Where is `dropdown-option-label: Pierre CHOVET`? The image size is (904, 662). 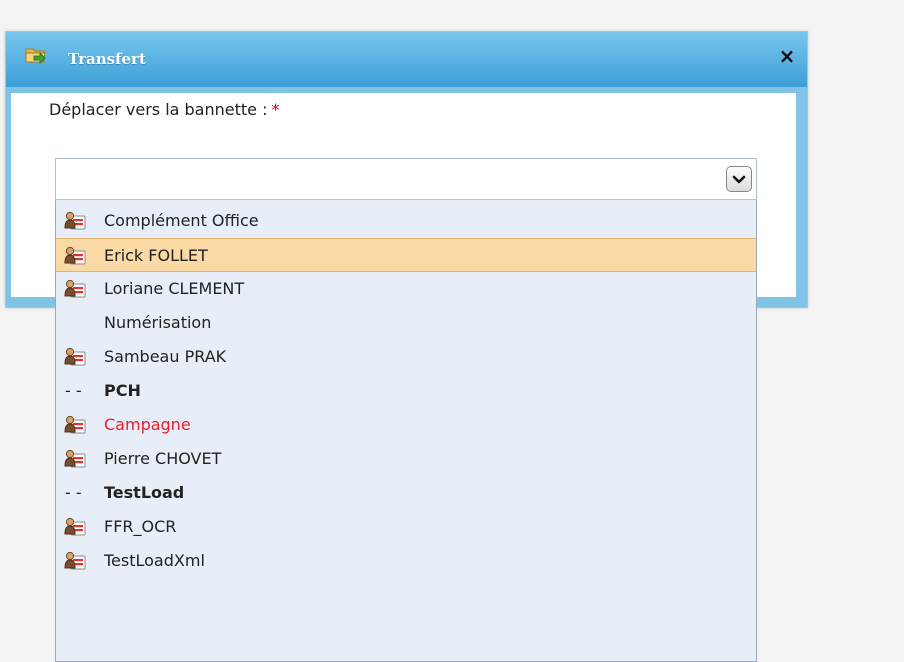 dropdown-option-label: Pierre CHOVET is located at coordinates (163, 458).